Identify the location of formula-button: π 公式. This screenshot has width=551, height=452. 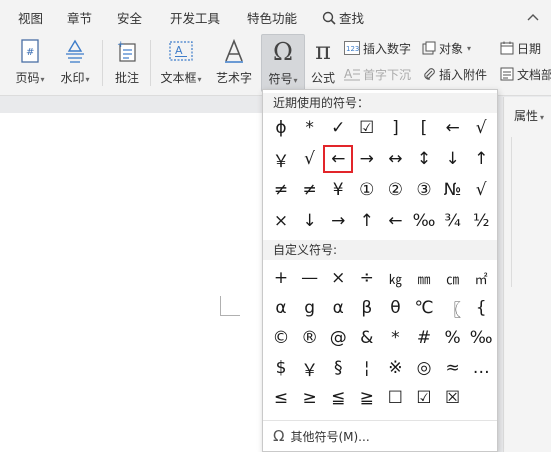
(323, 63).